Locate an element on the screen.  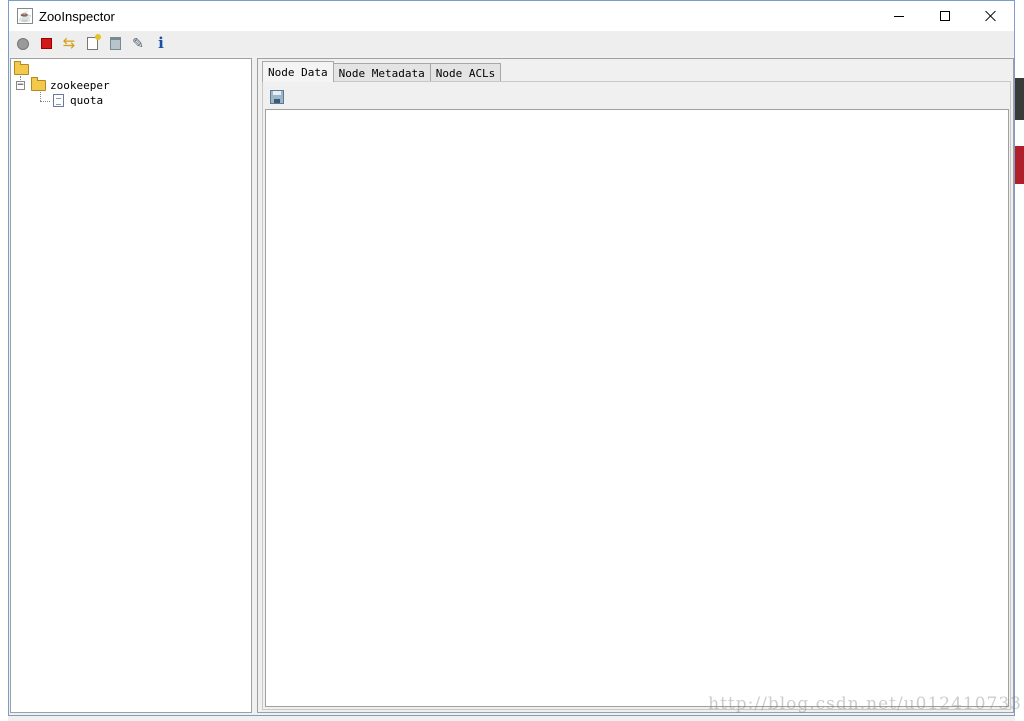
add-node-icon is located at coordinates (93, 42).